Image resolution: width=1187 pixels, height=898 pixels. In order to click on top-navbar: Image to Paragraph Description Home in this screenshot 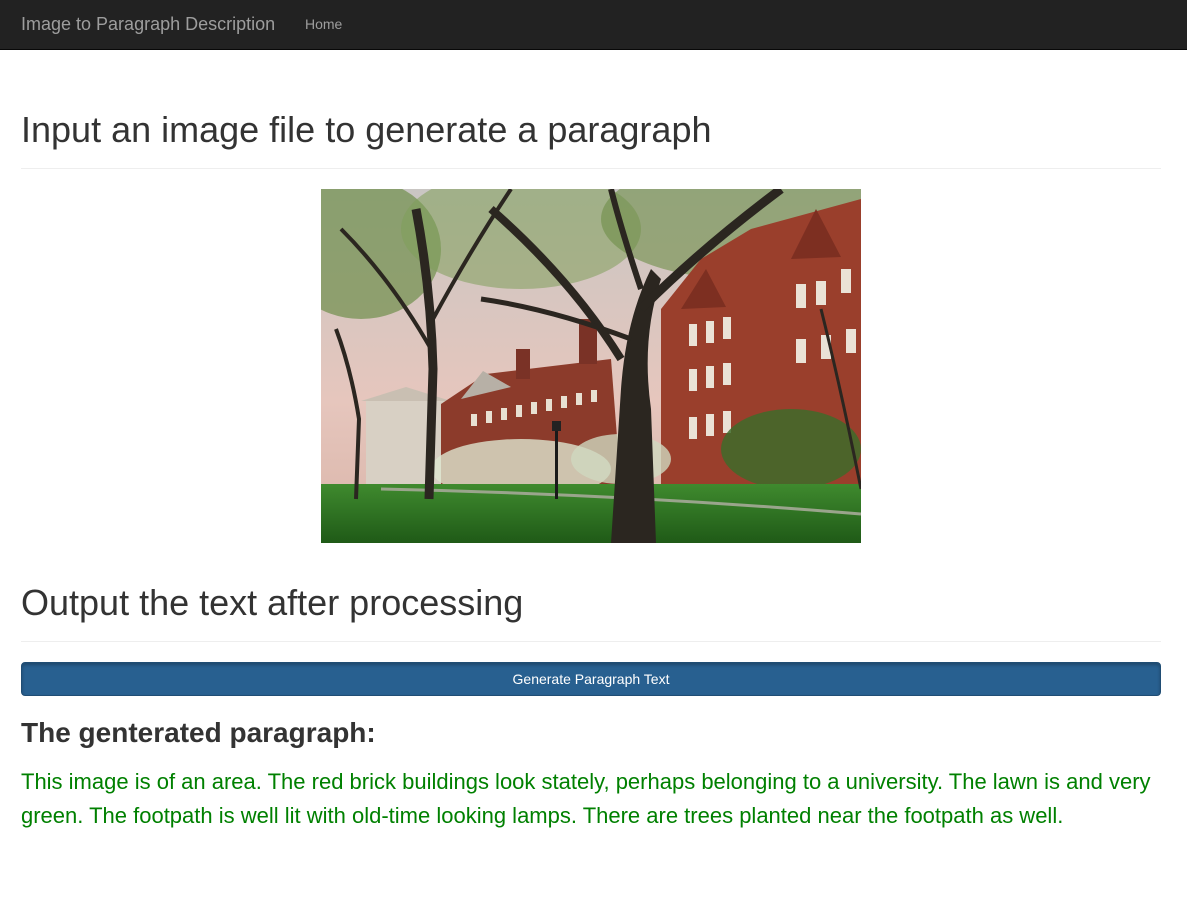, I will do `click(593, 25)`.